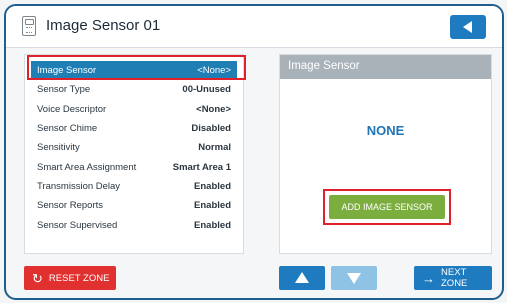  Describe the element at coordinates (67, 129) in the screenshot. I see `setting-label: Sensor Chime` at that location.